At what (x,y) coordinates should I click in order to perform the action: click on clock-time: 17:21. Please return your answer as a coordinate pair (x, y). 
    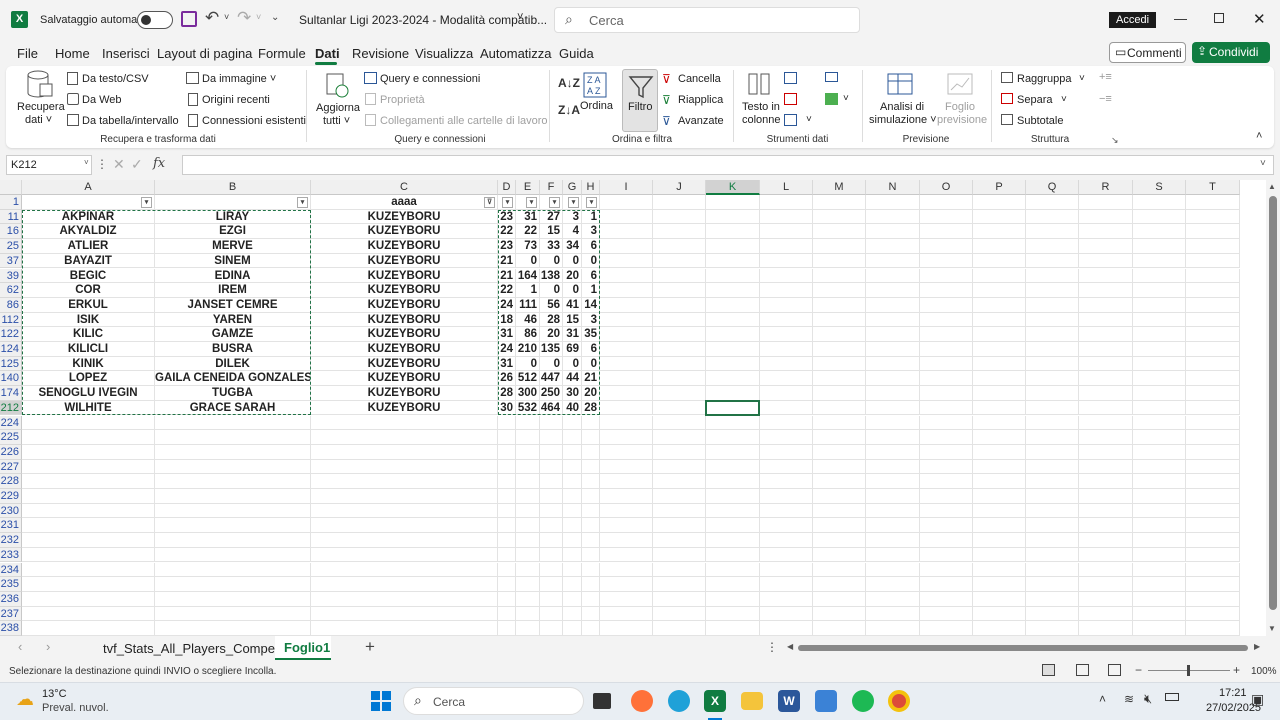
    Looking at the image, I should click on (1233, 693).